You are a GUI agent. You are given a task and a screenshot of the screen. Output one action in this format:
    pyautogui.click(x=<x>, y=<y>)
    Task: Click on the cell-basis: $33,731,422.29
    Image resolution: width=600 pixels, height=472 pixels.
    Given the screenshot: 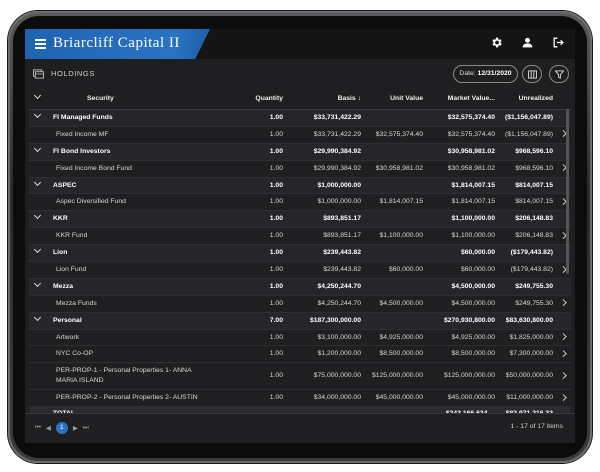 What is the action you would take?
    pyautogui.click(x=337, y=134)
    